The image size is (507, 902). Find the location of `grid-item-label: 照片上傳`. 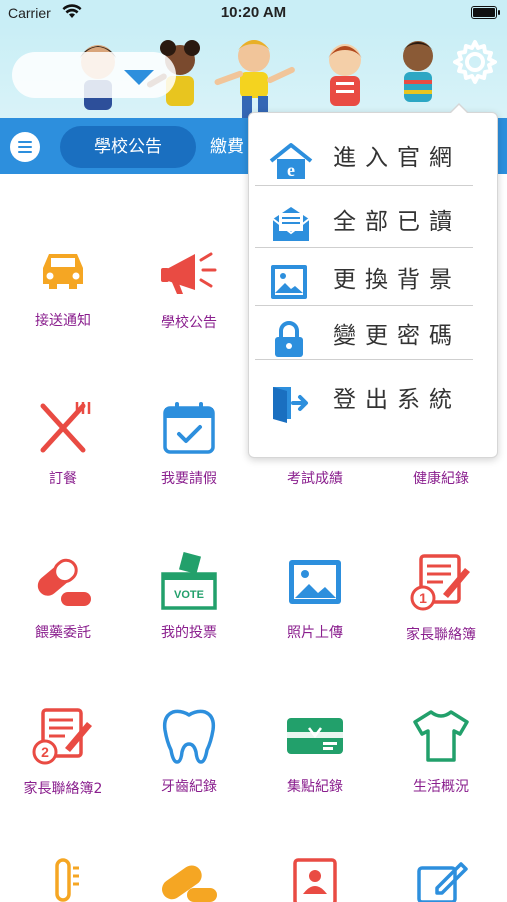

grid-item-label: 照片上傳 is located at coordinates (315, 633).